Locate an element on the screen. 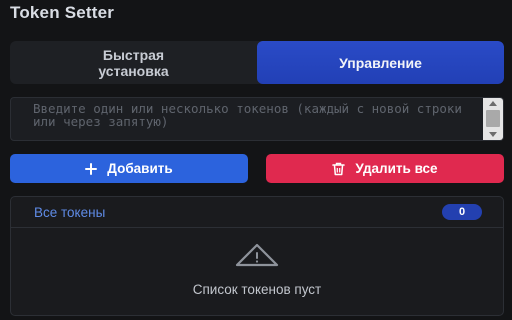  add-button-label: Добавить is located at coordinates (140, 168).